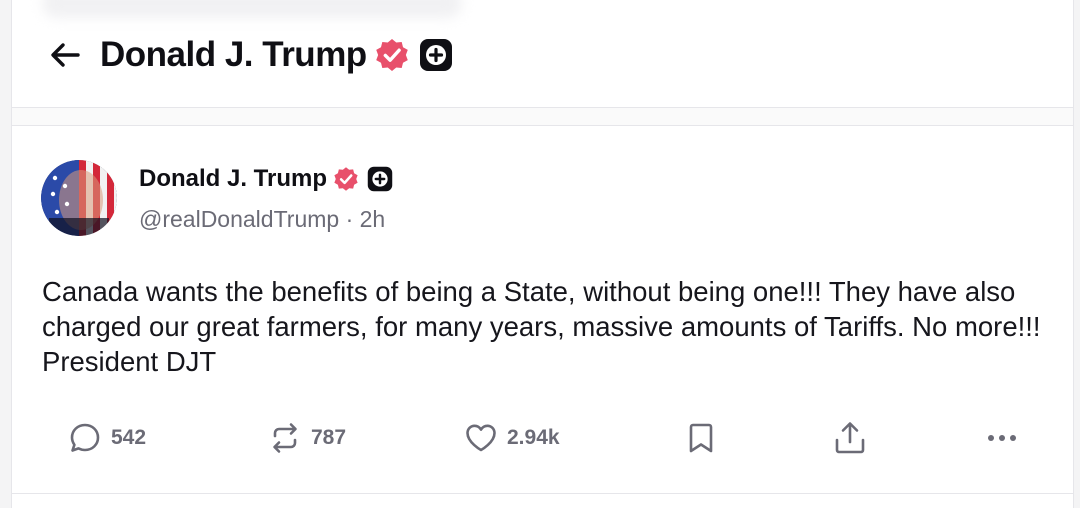  I want to click on action-bar: 542 787 2.94k, so click(542, 438).